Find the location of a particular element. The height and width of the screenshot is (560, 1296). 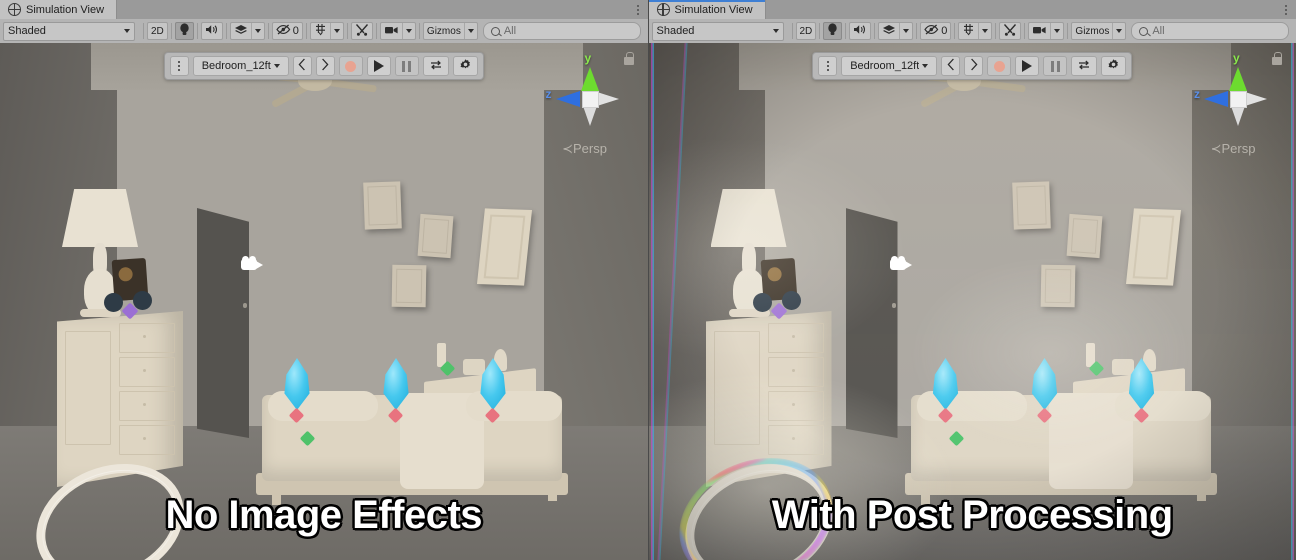

camera-toggle-right is located at coordinates (1039, 31).